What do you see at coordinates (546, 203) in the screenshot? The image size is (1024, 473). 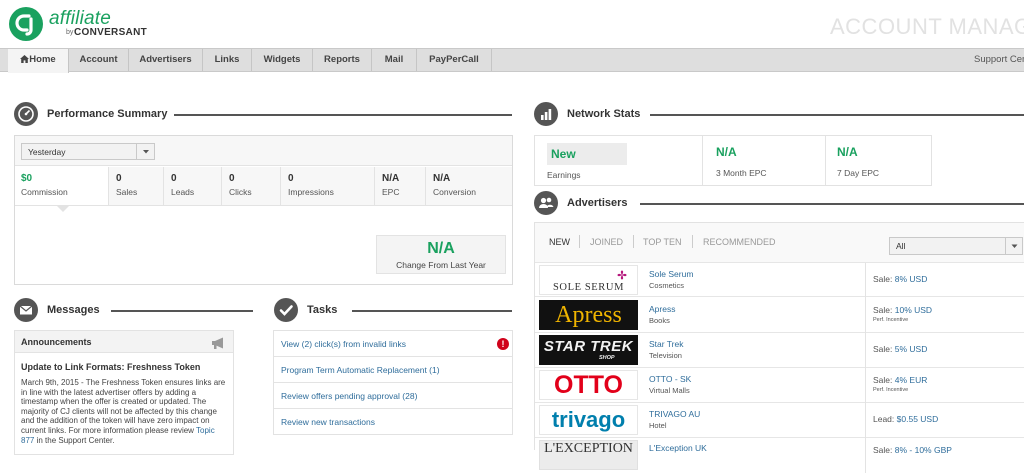 I see `users-icon` at bounding box center [546, 203].